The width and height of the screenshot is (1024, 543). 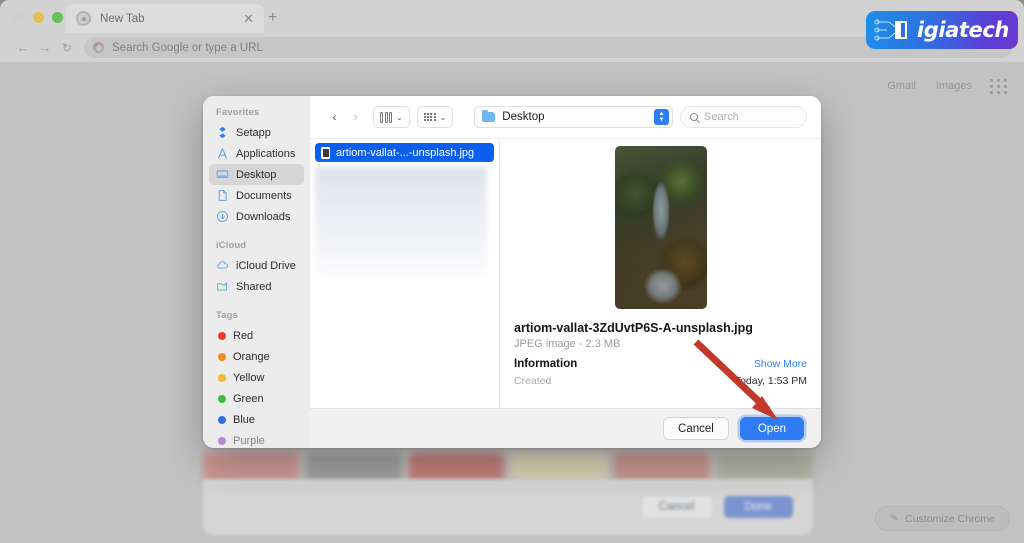 I want to click on back-icon: ←, so click(x=23, y=47).